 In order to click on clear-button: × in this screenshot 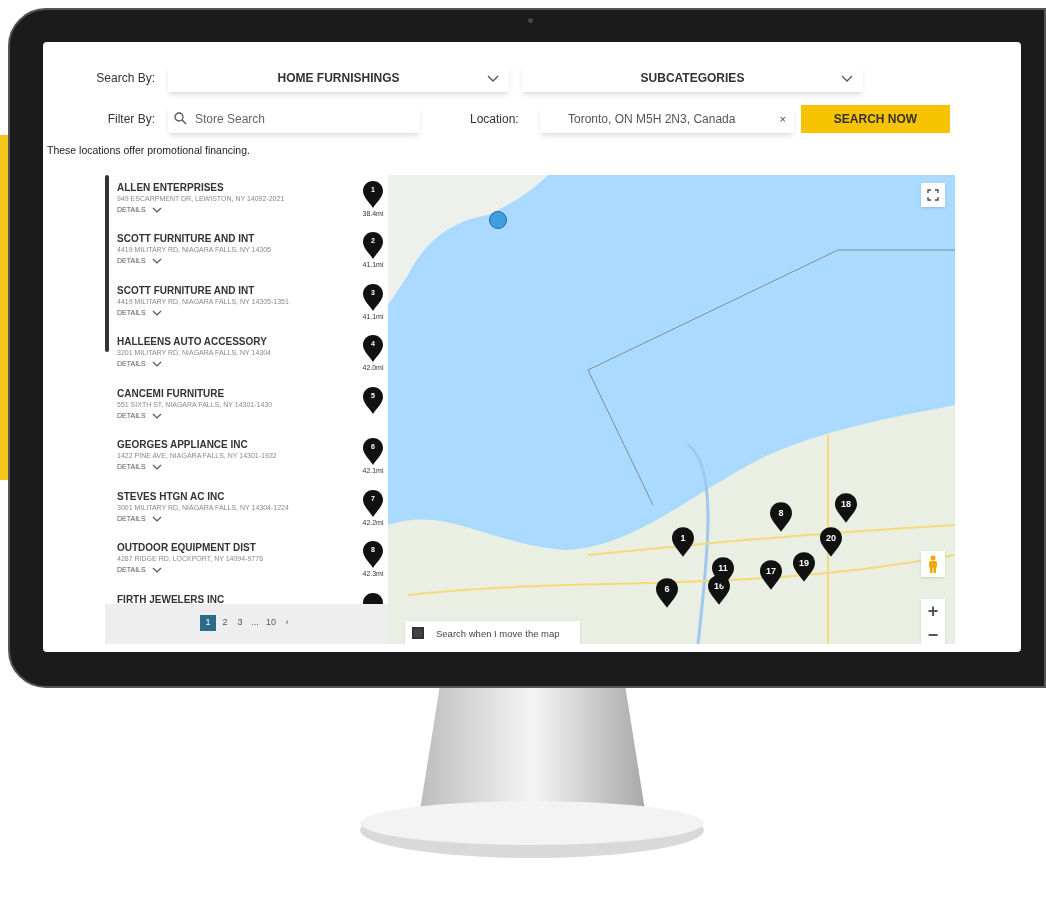, I will do `click(782, 119)`.